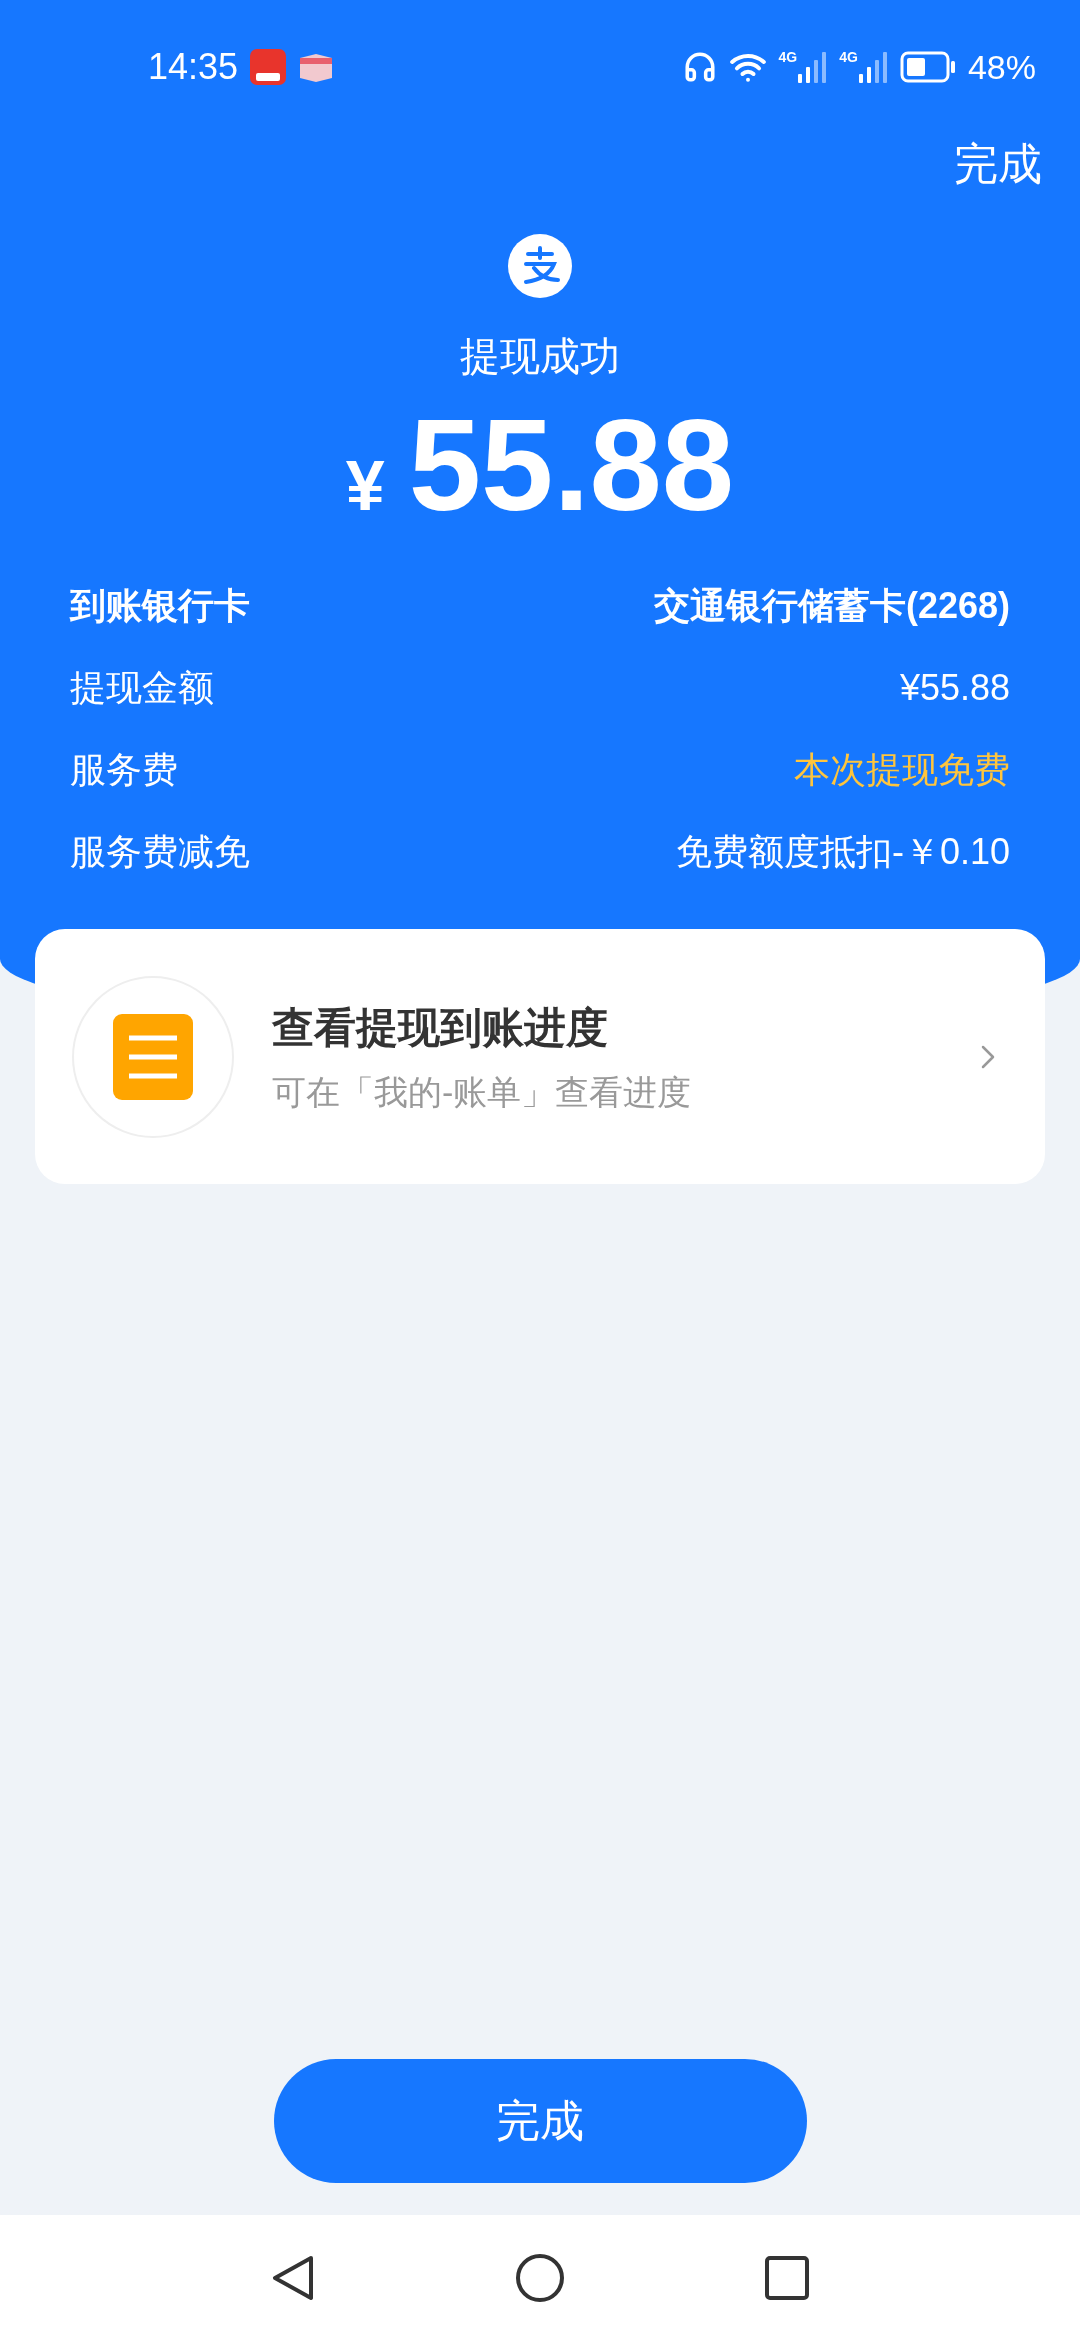 This screenshot has height=2340, width=1080. Describe the element at coordinates (902, 770) in the screenshot. I see `detail-value: 本次提现免费` at that location.